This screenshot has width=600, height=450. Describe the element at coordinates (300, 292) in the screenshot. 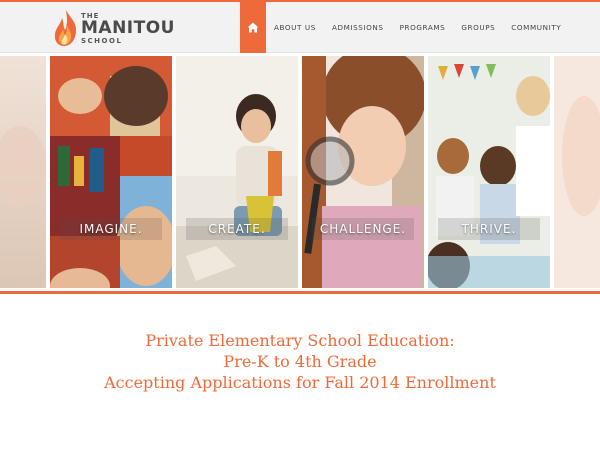

I see `section-divider` at that location.